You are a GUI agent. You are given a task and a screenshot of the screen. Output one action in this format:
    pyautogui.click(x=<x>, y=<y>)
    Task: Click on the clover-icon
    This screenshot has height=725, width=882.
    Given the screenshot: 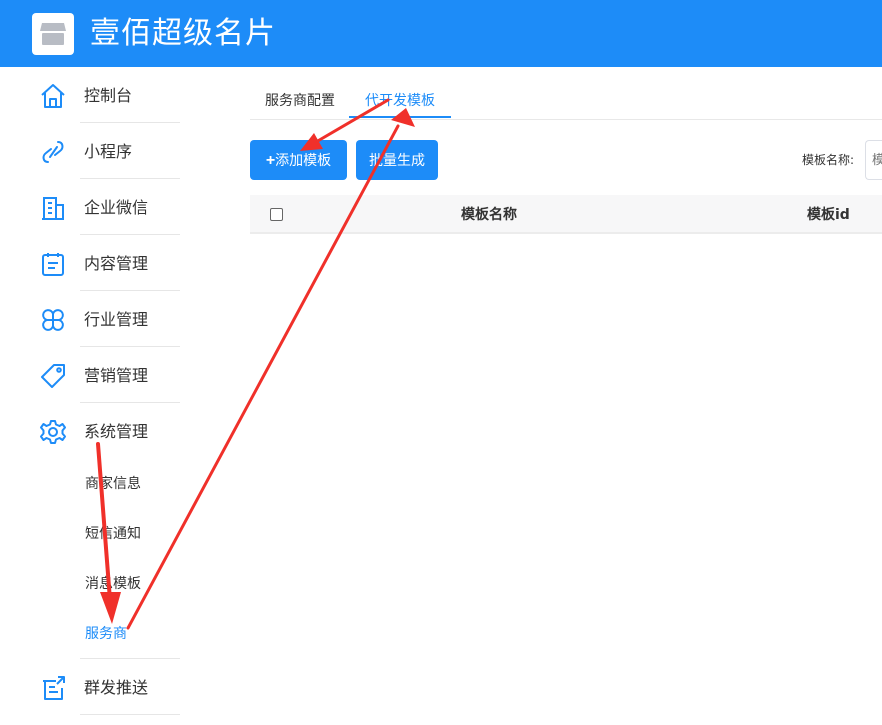 What is the action you would take?
    pyautogui.click(x=53, y=320)
    